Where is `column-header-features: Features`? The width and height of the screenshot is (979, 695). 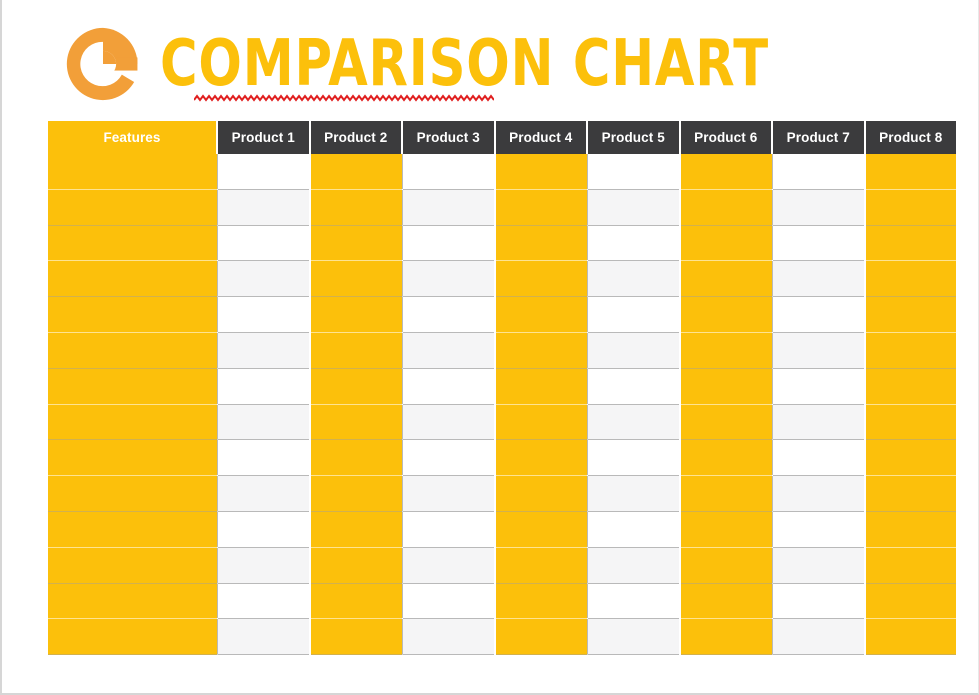
column-header-features: Features is located at coordinates (132, 137).